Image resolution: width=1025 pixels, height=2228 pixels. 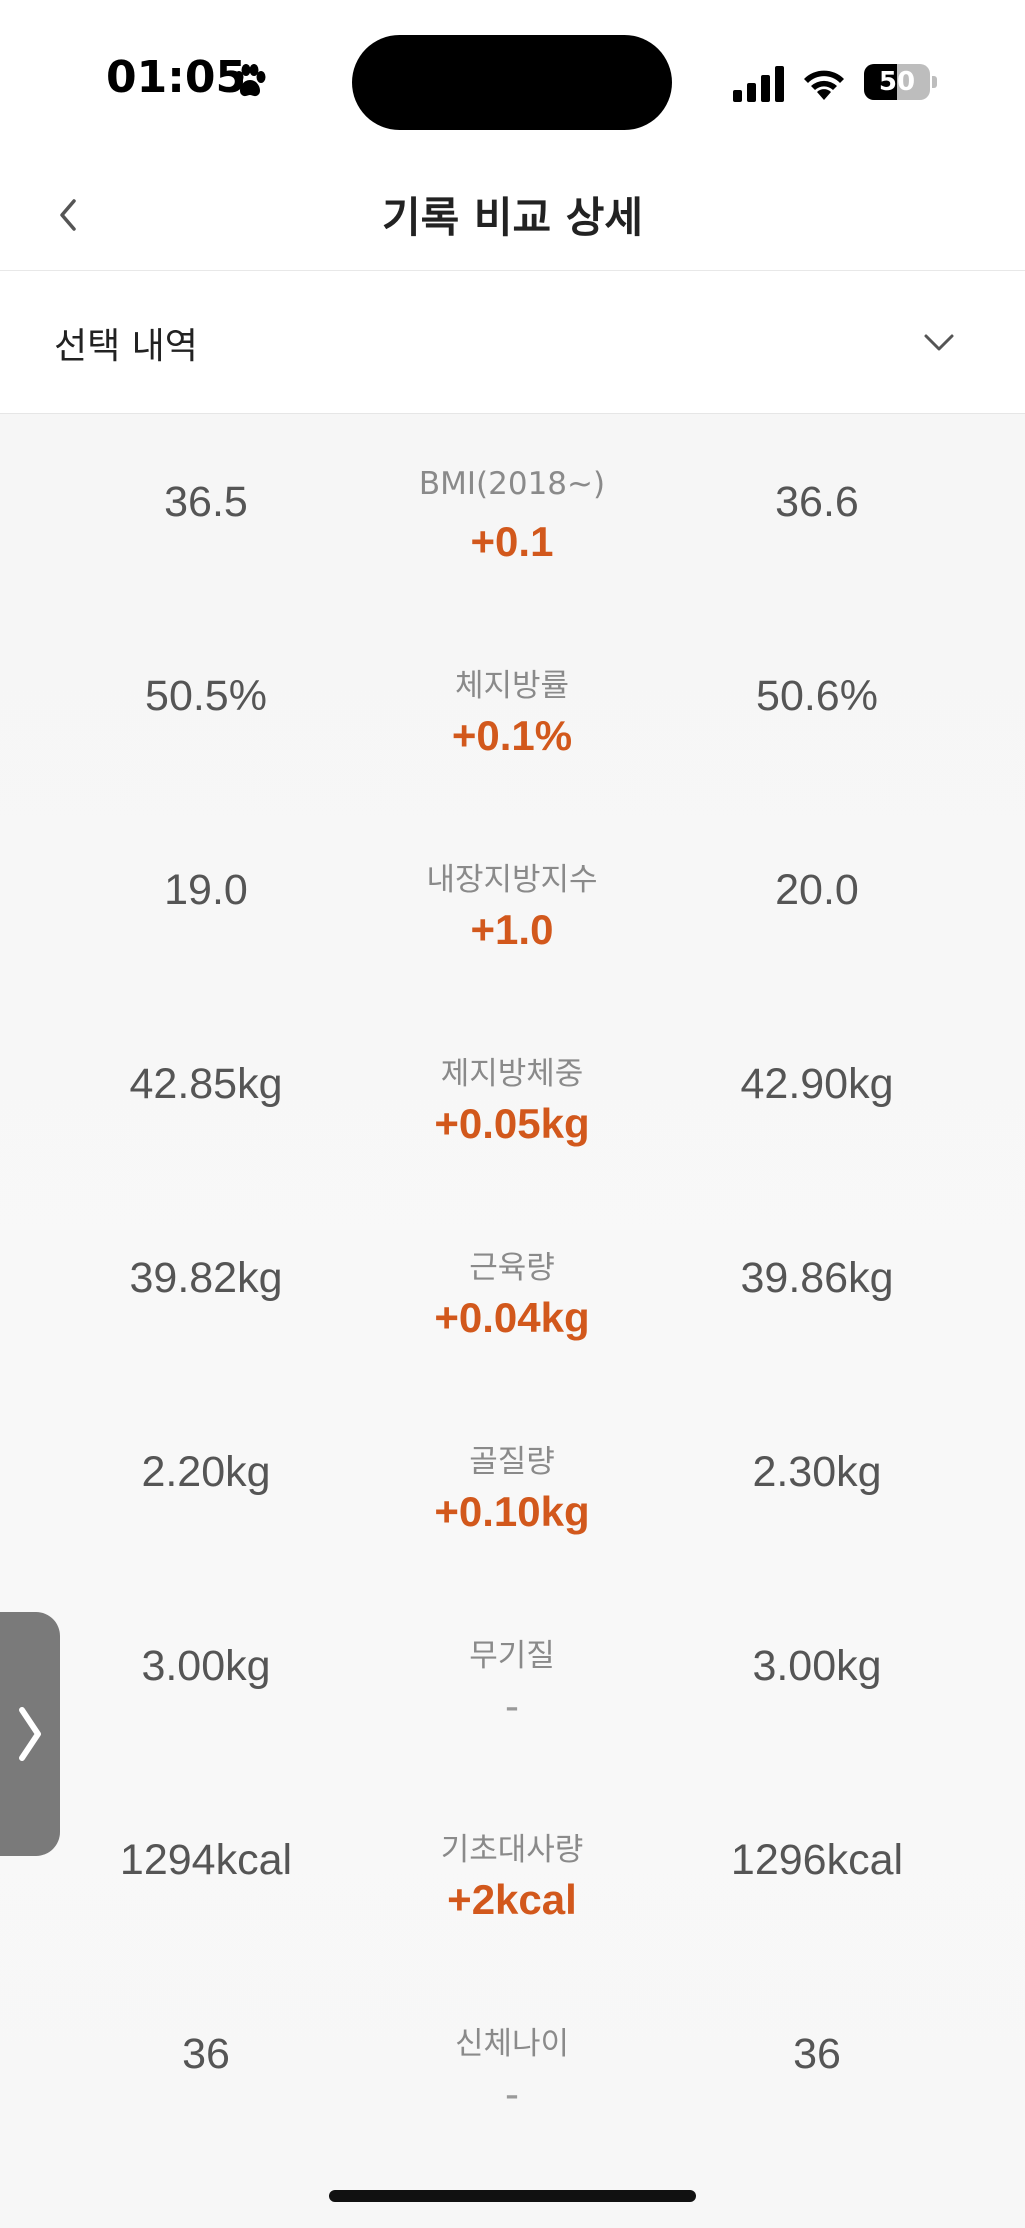 I want to click on comparison-row: 36.5 BMI(2018~) +0.1 36.6, so click(x=512, y=511).